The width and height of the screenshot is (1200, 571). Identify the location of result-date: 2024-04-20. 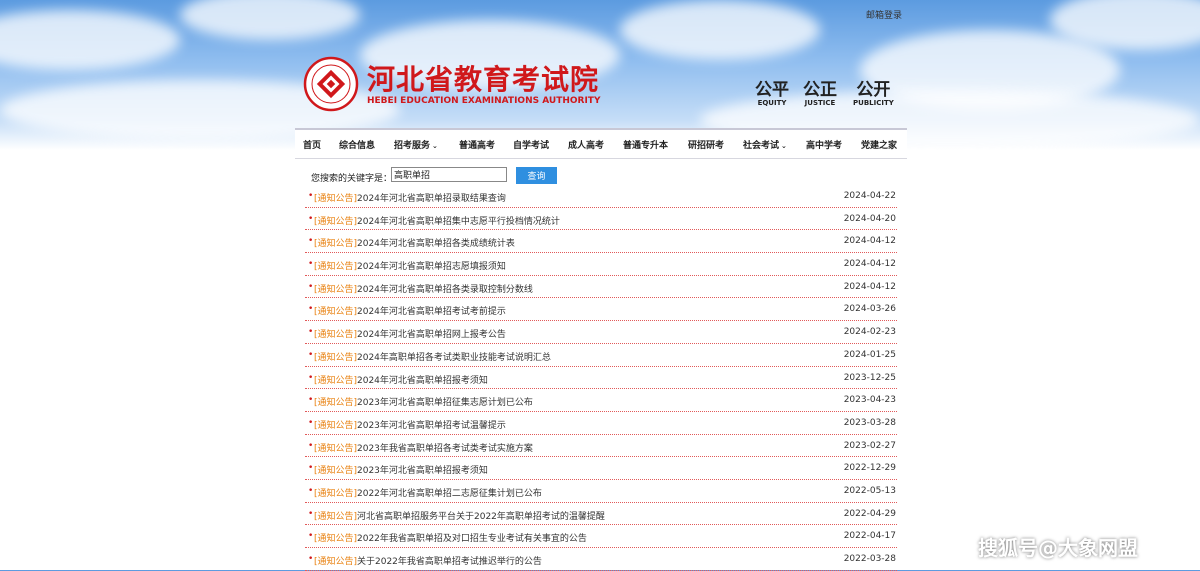
(869, 218).